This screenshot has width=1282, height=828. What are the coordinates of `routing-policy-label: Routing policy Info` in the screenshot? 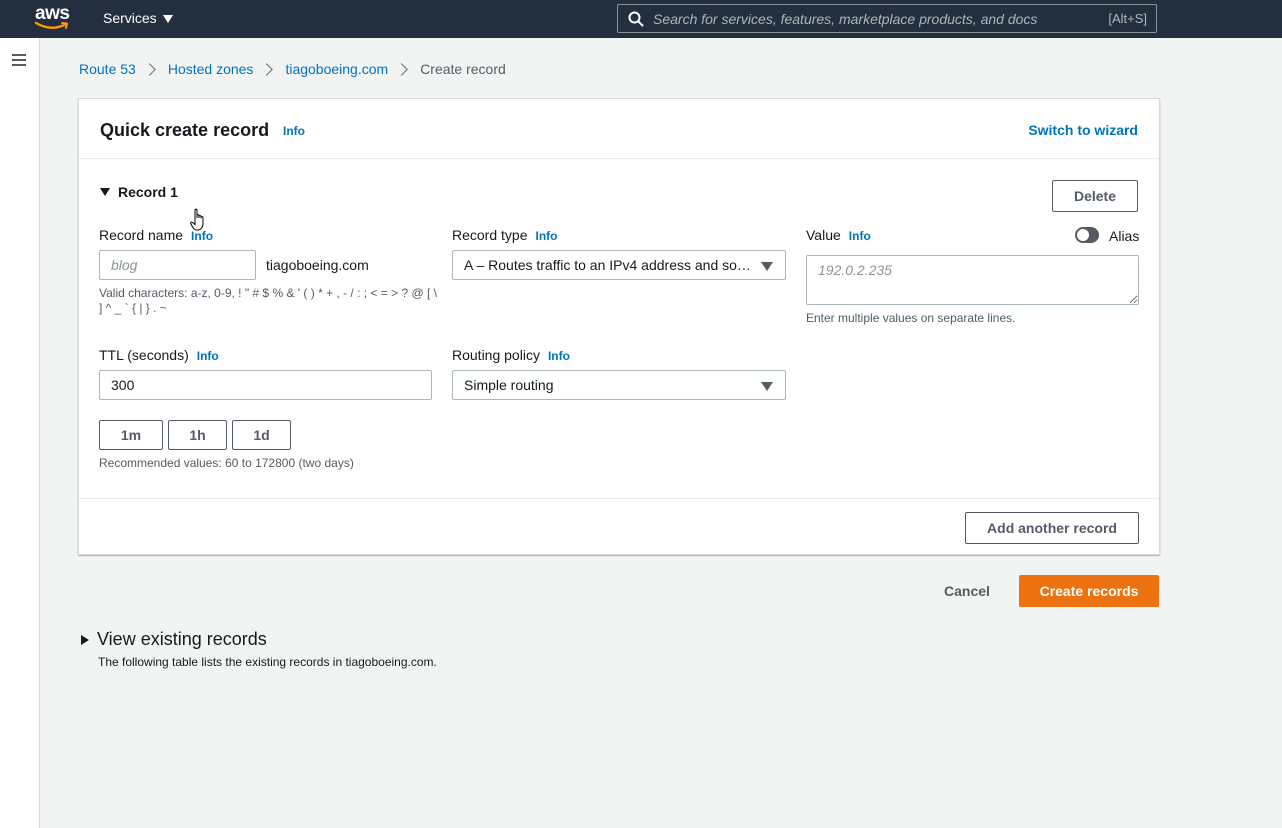 It's located at (511, 355).